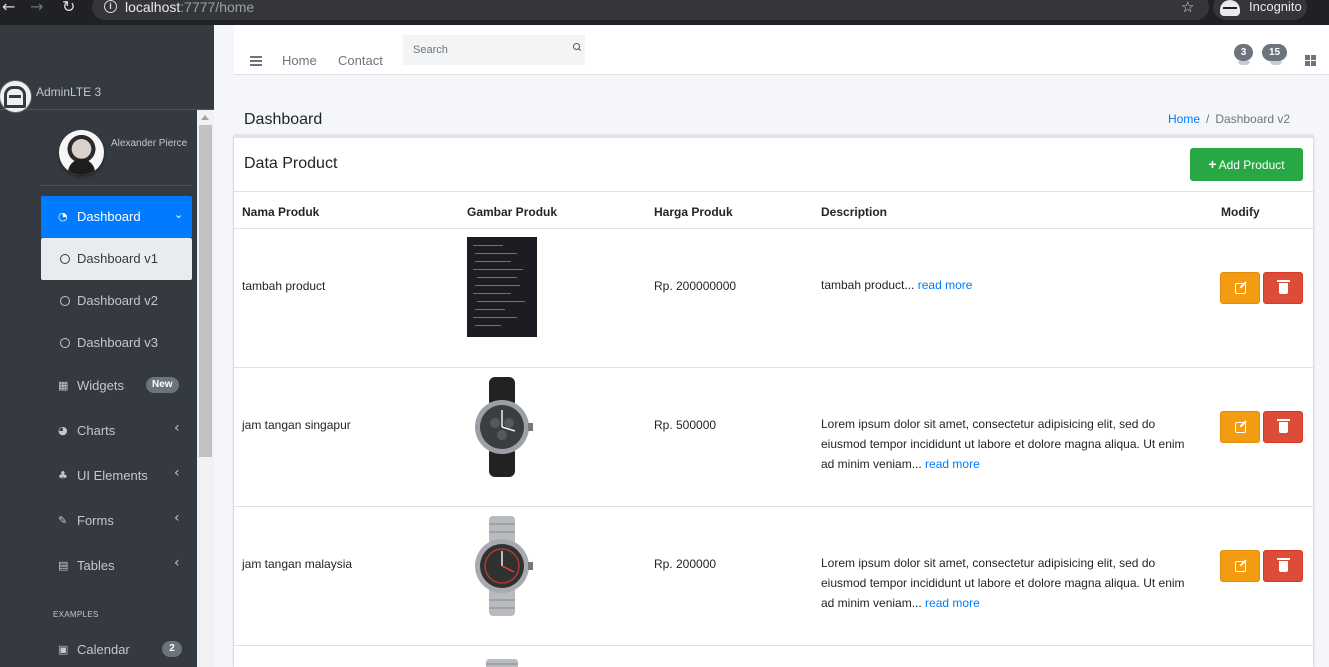  What do you see at coordinates (1275, 7) in the screenshot?
I see `incognito-label: Incognito` at bounding box center [1275, 7].